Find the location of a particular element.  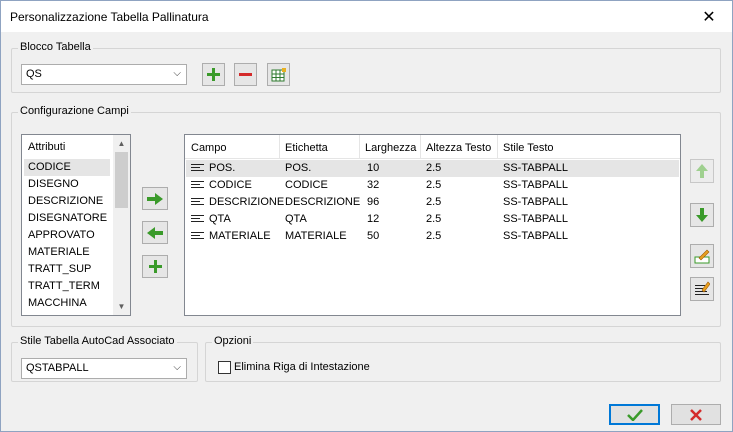

edit-field-button is located at coordinates (702, 256).